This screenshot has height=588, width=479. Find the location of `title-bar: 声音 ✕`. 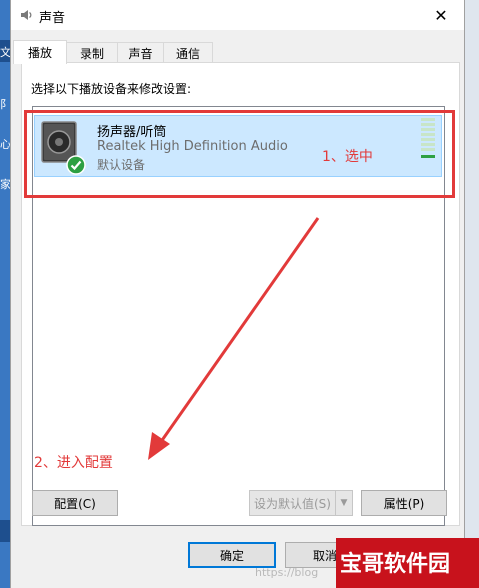

title-bar: 声音 ✕ is located at coordinates (237, 15).